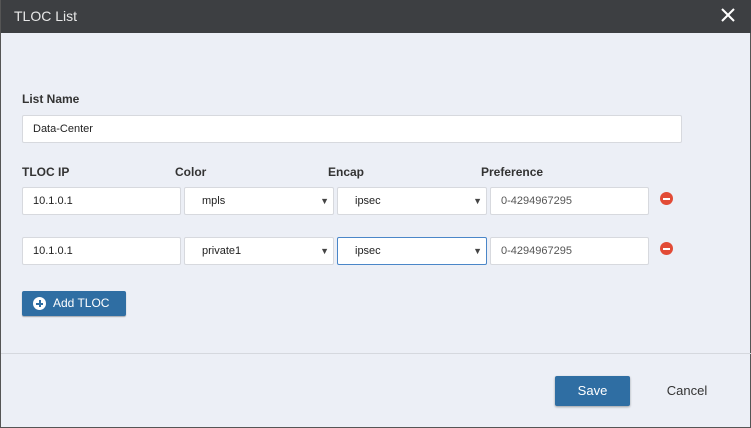 This screenshot has width=751, height=428. I want to click on color-select-value: private1, so click(222, 251).